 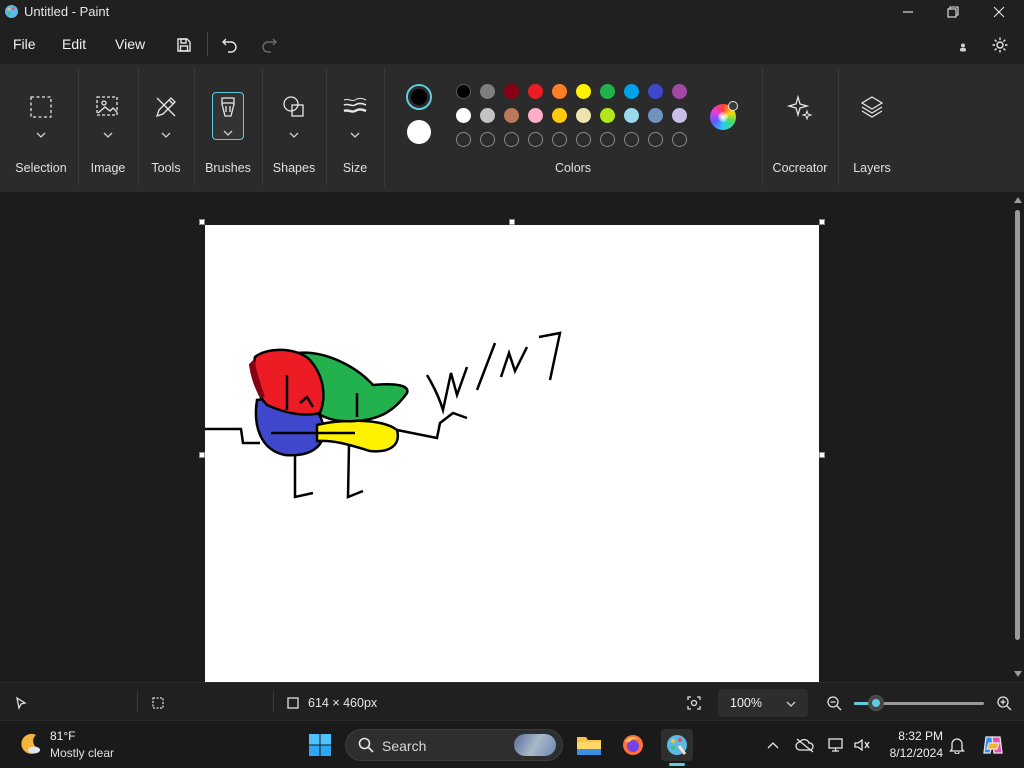 What do you see at coordinates (137, 702) in the screenshot?
I see `status-separator` at bounding box center [137, 702].